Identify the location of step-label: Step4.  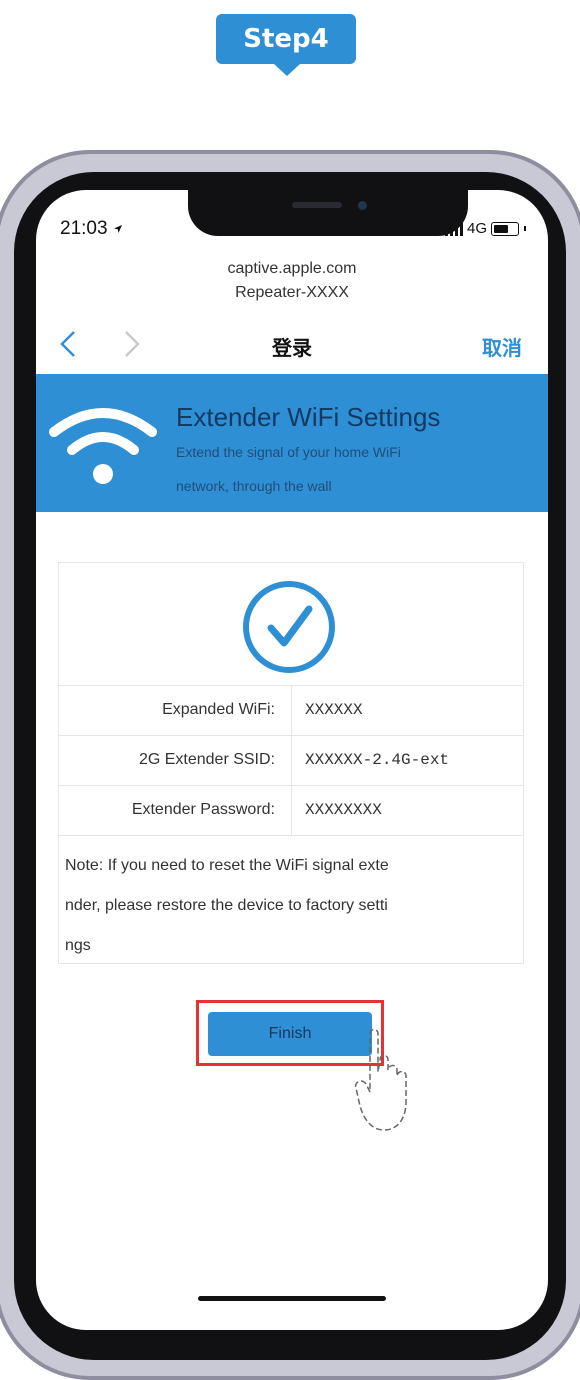
(286, 39).